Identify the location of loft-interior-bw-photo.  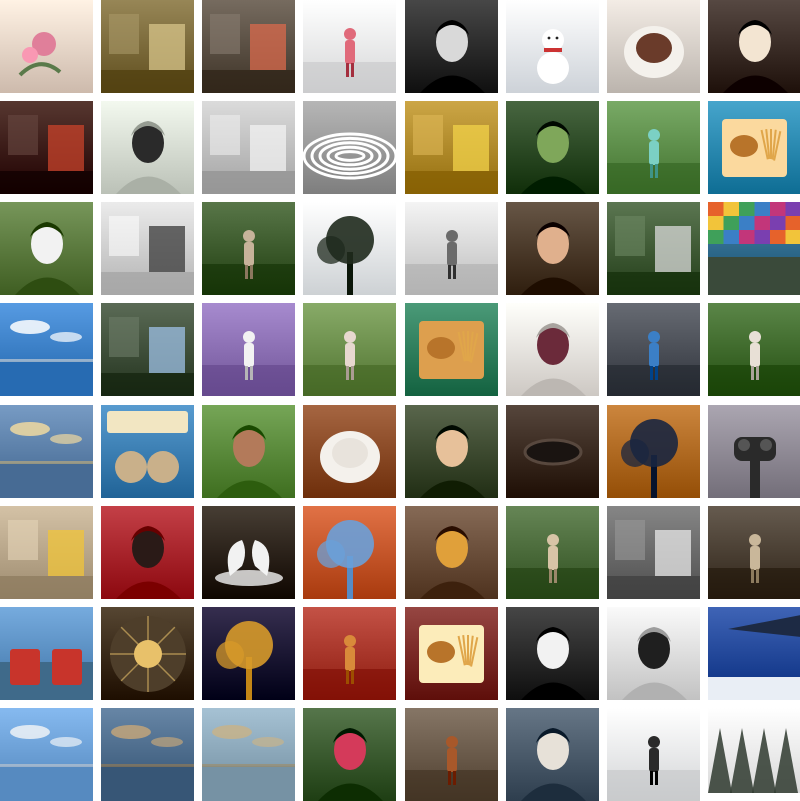
(148, 249).